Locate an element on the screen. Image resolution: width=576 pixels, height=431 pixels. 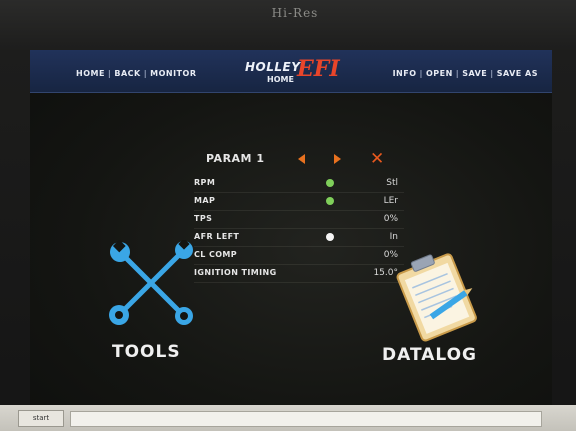
logo-efi: EFI is located at coordinates (318, 69).